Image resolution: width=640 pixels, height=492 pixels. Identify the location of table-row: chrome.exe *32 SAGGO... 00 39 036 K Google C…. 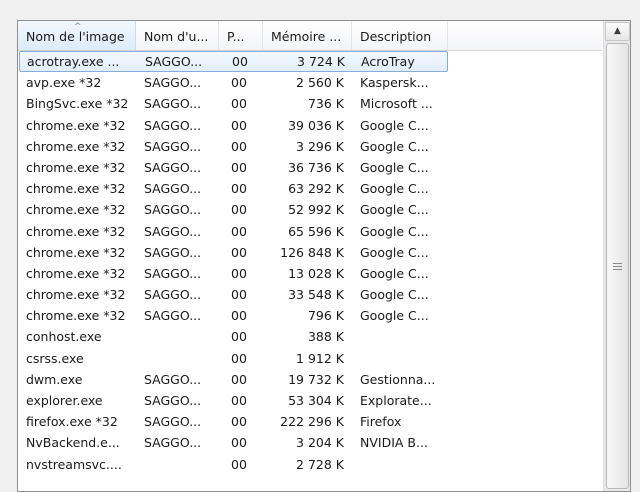
(310, 125).